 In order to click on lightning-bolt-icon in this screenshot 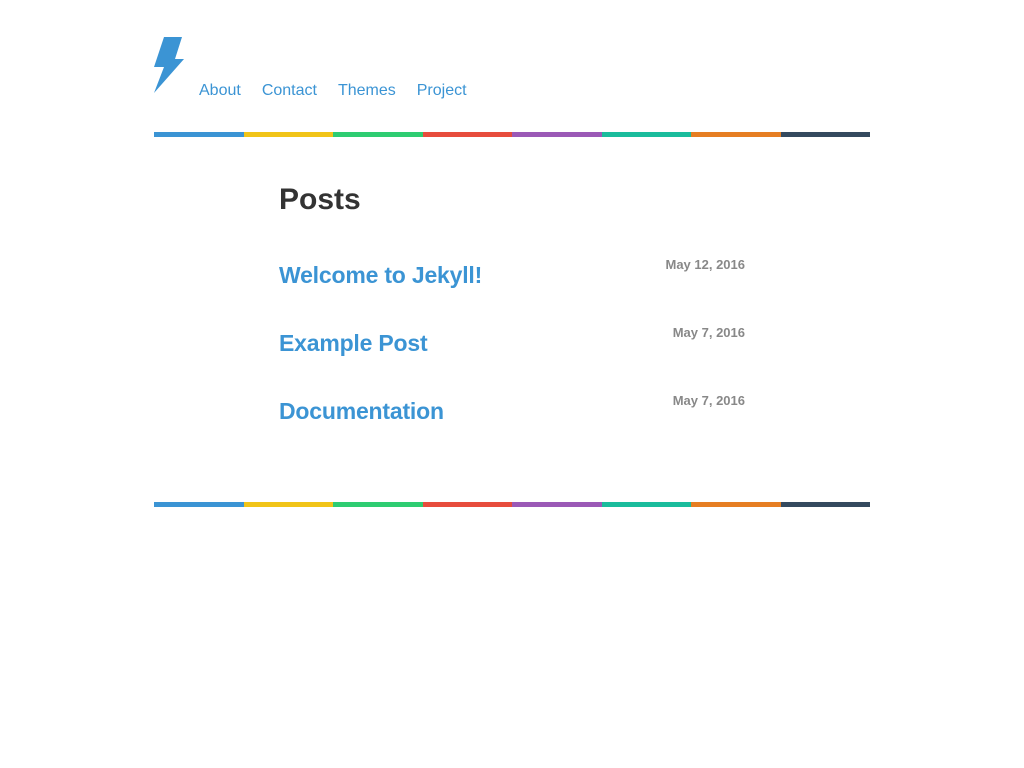, I will do `click(169, 65)`.